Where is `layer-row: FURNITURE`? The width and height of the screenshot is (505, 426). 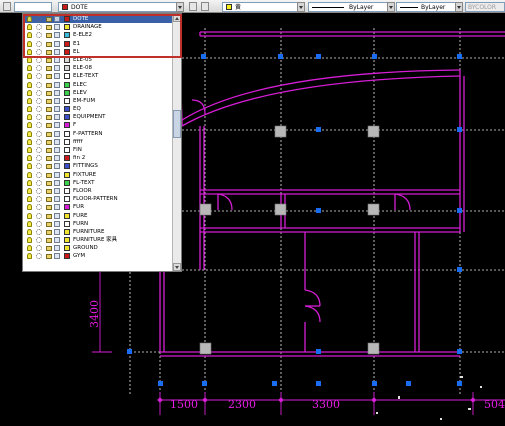 layer-row: FURNITURE is located at coordinates (98, 232).